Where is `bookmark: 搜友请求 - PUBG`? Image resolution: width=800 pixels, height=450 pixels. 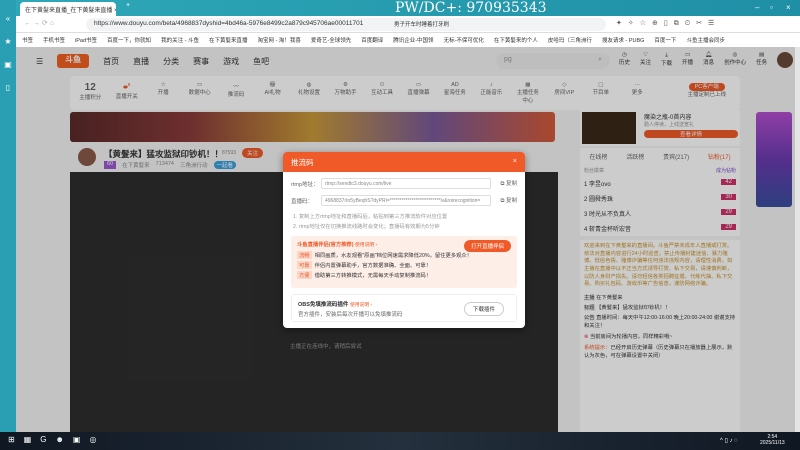
bookmark: 搜友请求 - PUBG is located at coordinates (623, 40).